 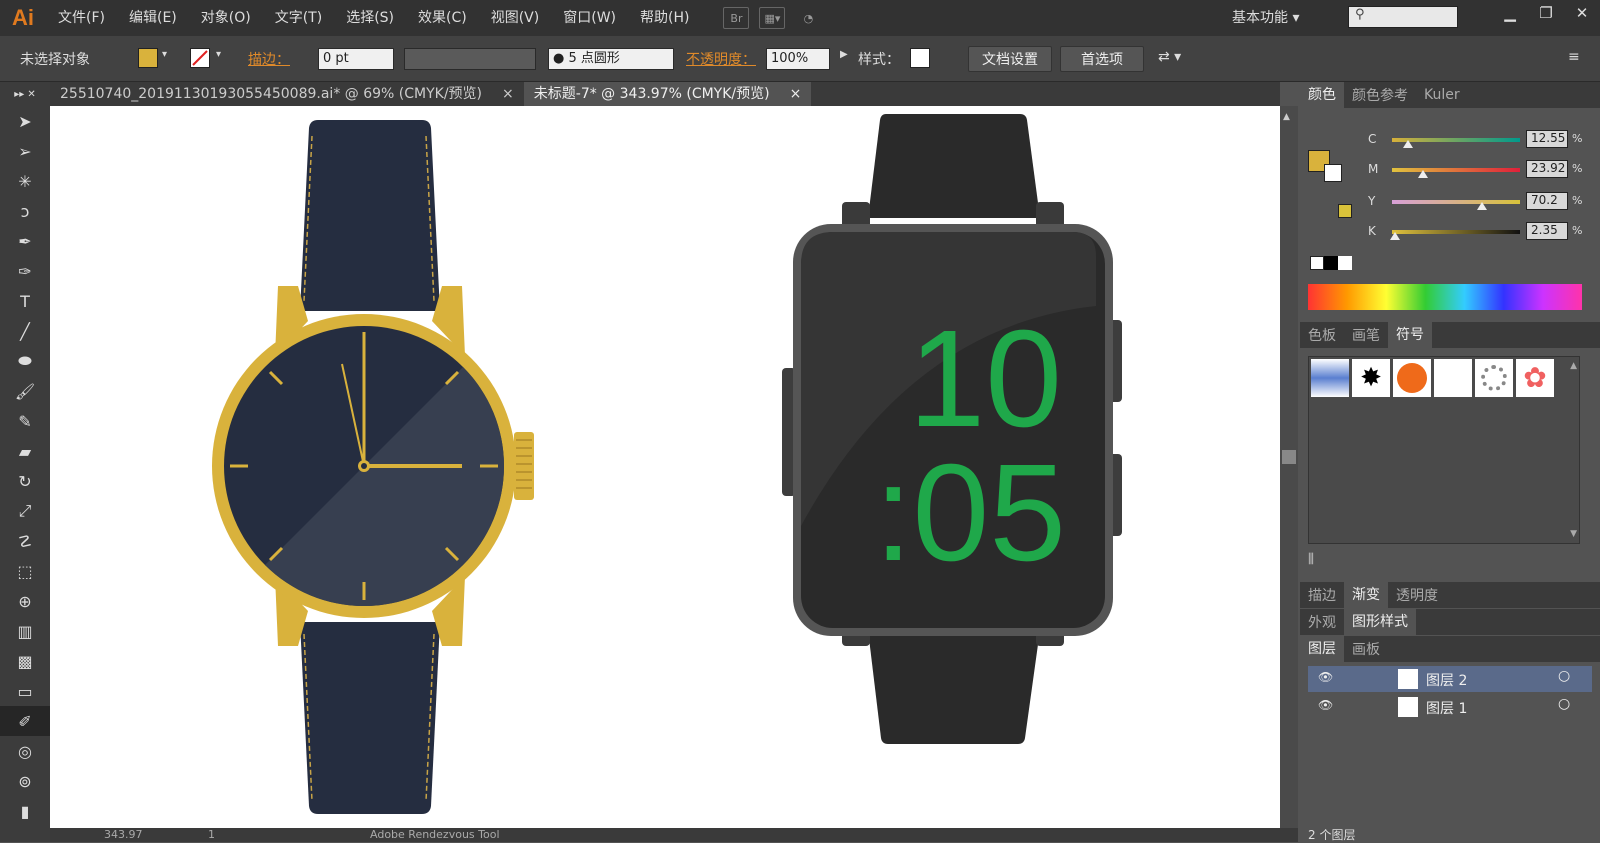 I want to click on opacity-label: 不透明度：, so click(x=721, y=59).